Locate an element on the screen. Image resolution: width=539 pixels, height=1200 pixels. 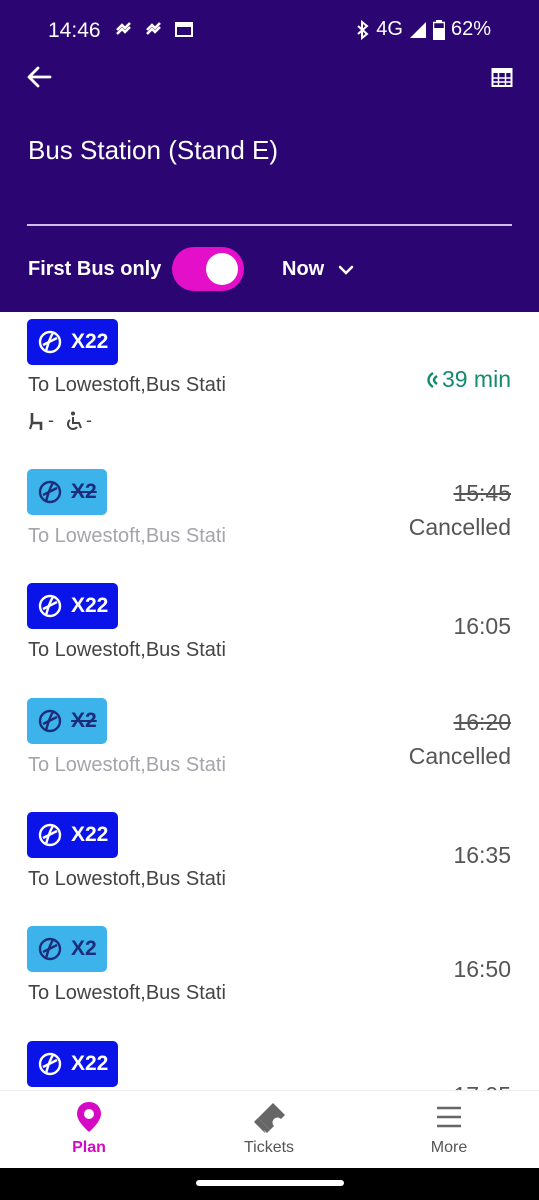
departure-row: X22 17:05 is located at coordinates (269, 1061).